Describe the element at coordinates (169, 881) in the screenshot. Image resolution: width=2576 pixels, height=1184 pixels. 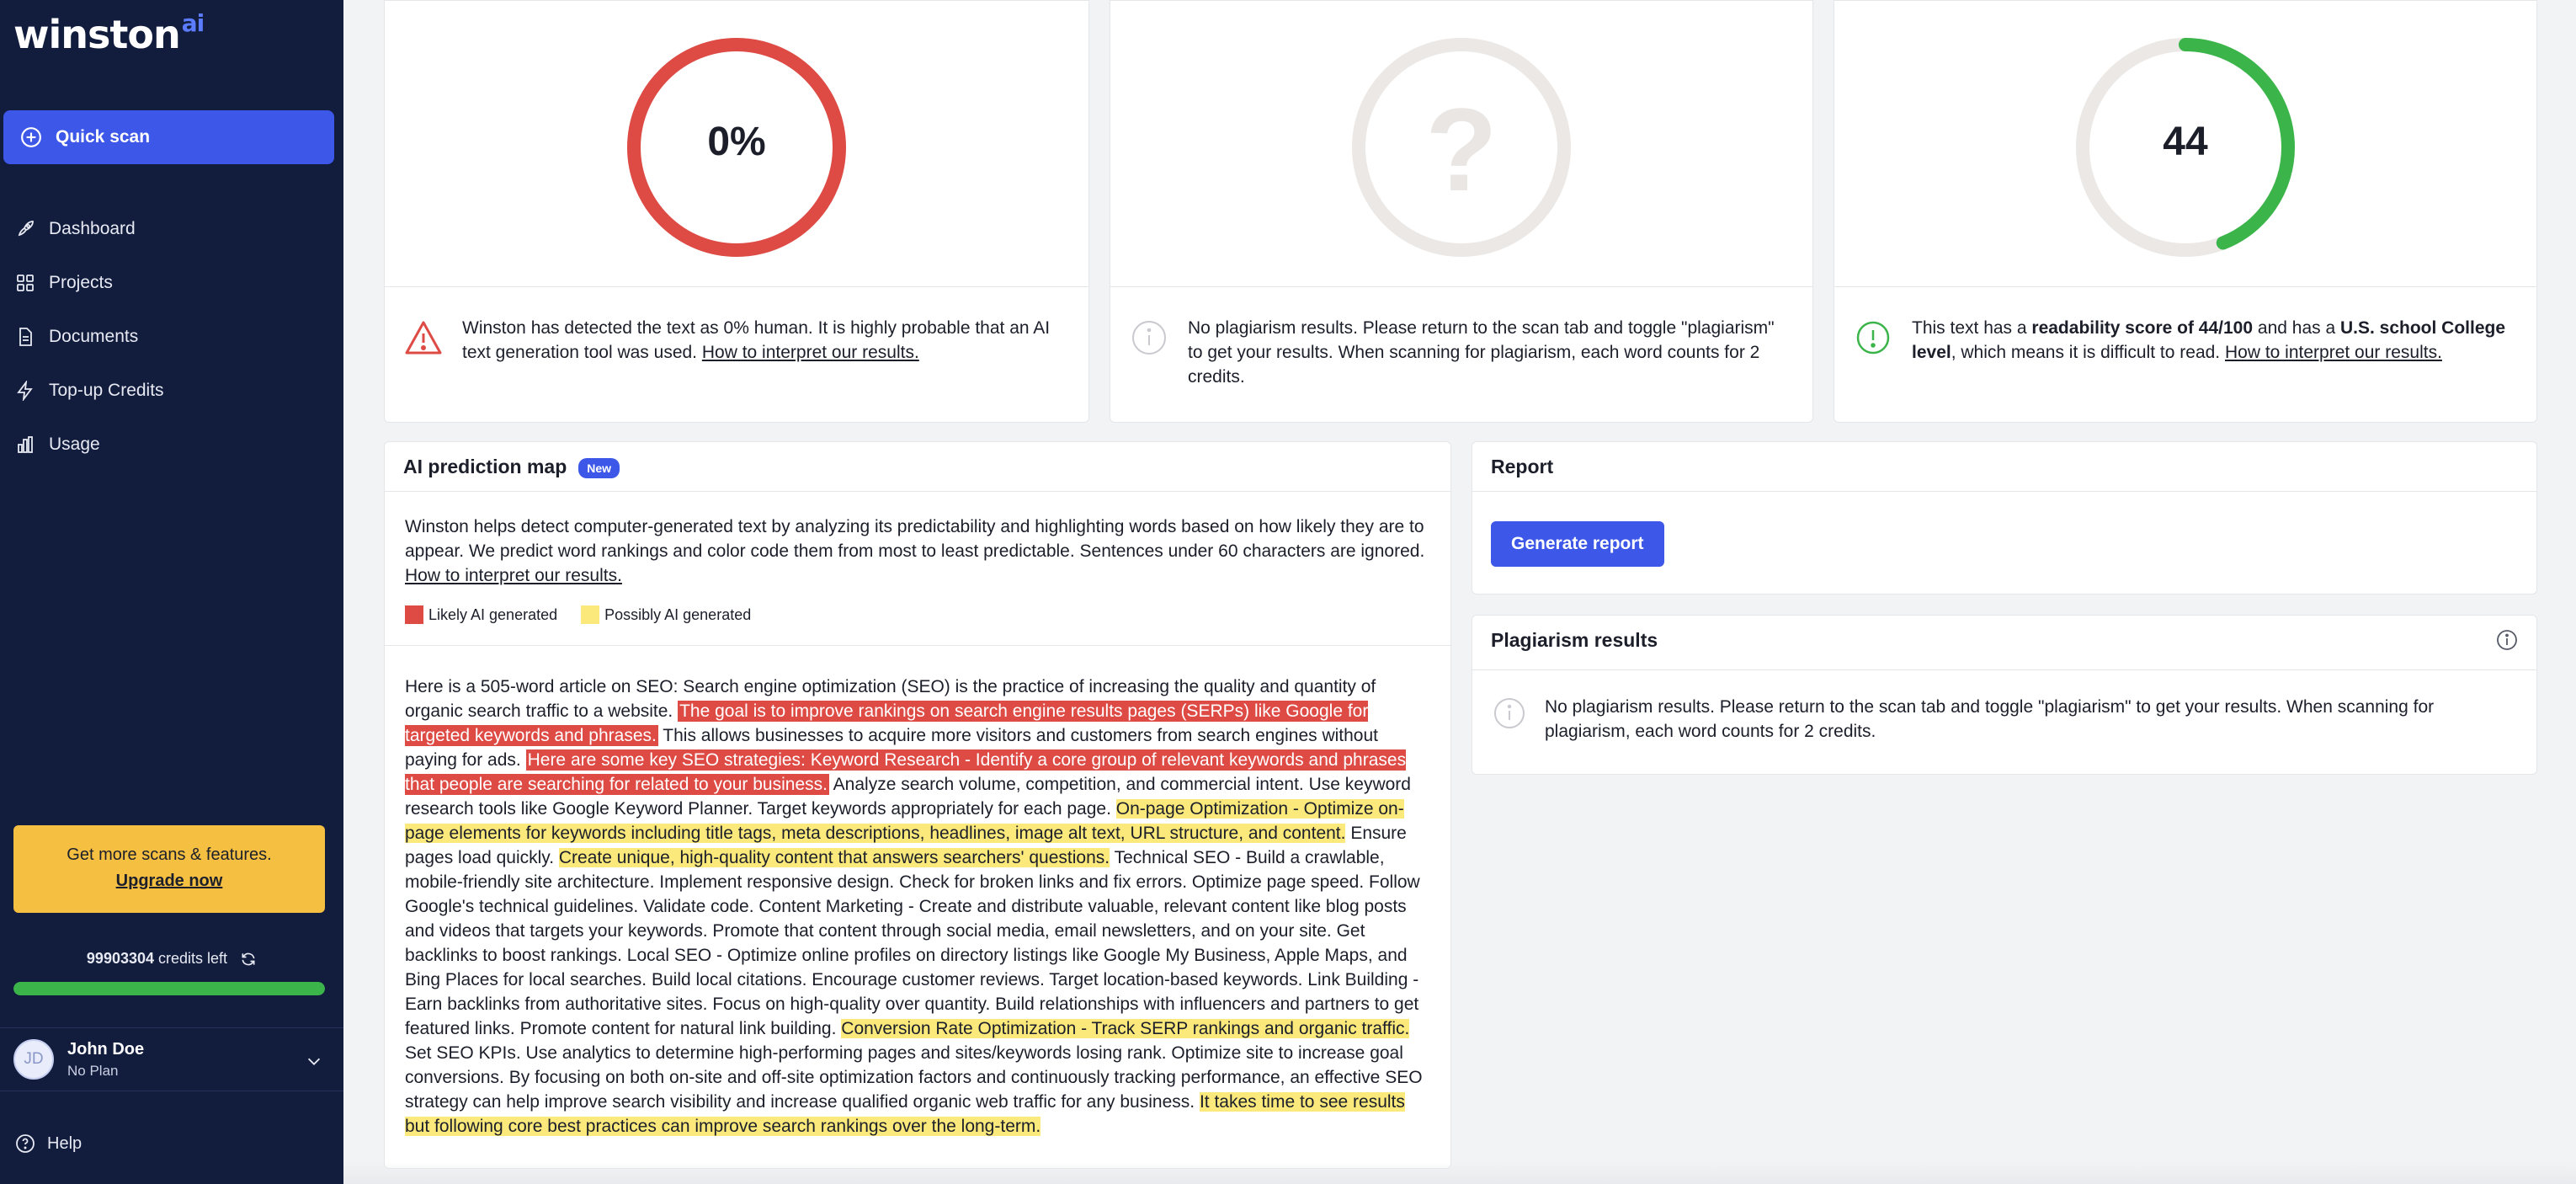
I see `upgrade-now-link: Upgrade now` at that location.